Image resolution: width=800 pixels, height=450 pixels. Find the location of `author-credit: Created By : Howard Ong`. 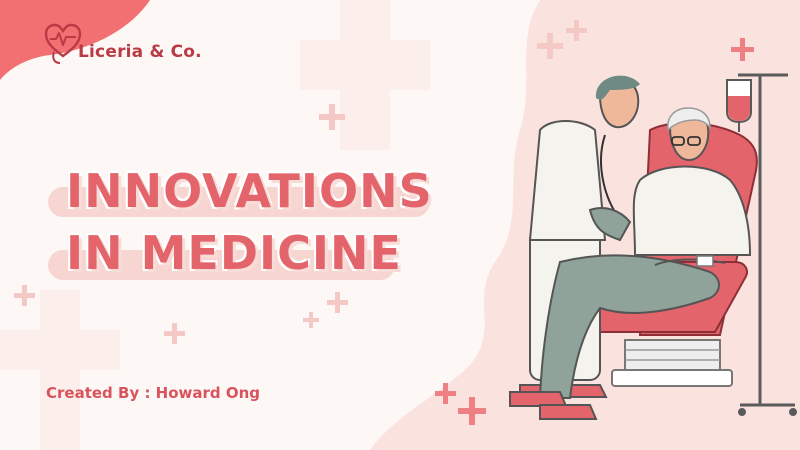

author-credit: Created By : Howard Ong is located at coordinates (153, 393).